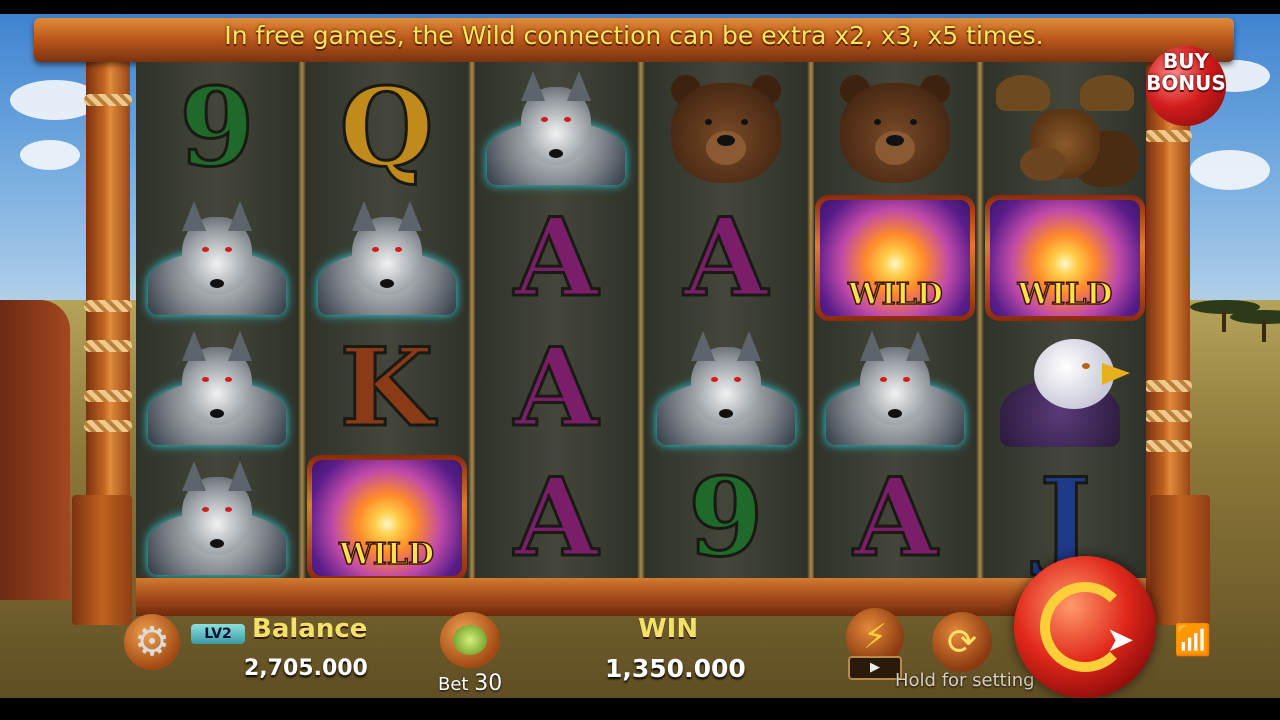 This screenshot has width=1280, height=720. I want to click on balance-label: Balance, so click(310, 629).